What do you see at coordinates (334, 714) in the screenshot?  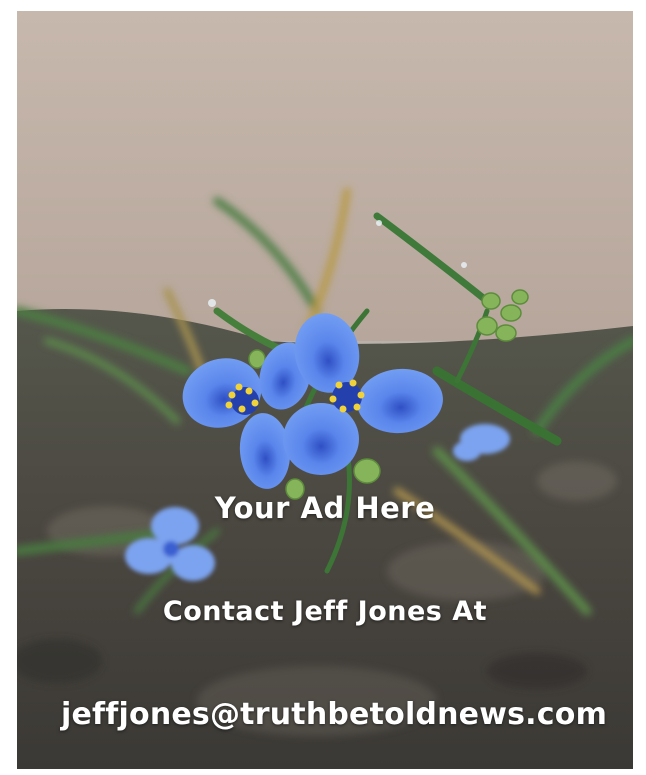 I see `ad-email: jeffjones@truthbetoldnews.com` at bounding box center [334, 714].